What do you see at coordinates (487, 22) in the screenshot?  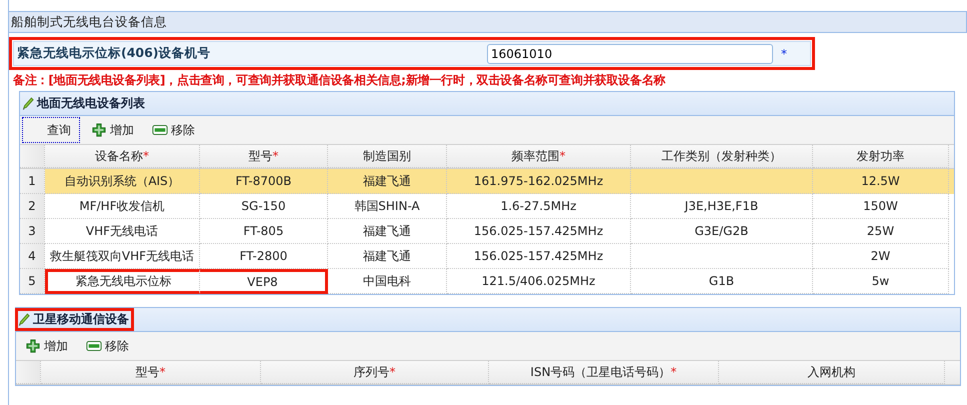 I see `section-title: 船舶制式无线电台设备信息` at bounding box center [487, 22].